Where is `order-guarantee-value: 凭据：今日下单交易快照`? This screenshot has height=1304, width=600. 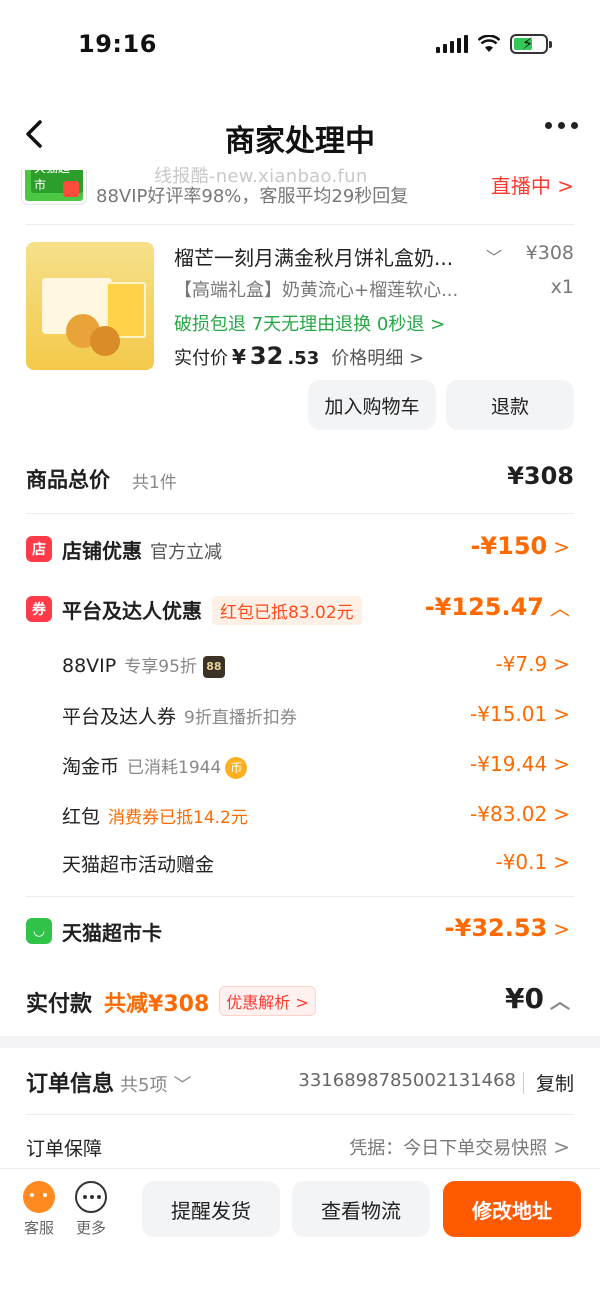
order-guarantee-value: 凭据：今日下单交易快照 is located at coordinates (448, 1148).